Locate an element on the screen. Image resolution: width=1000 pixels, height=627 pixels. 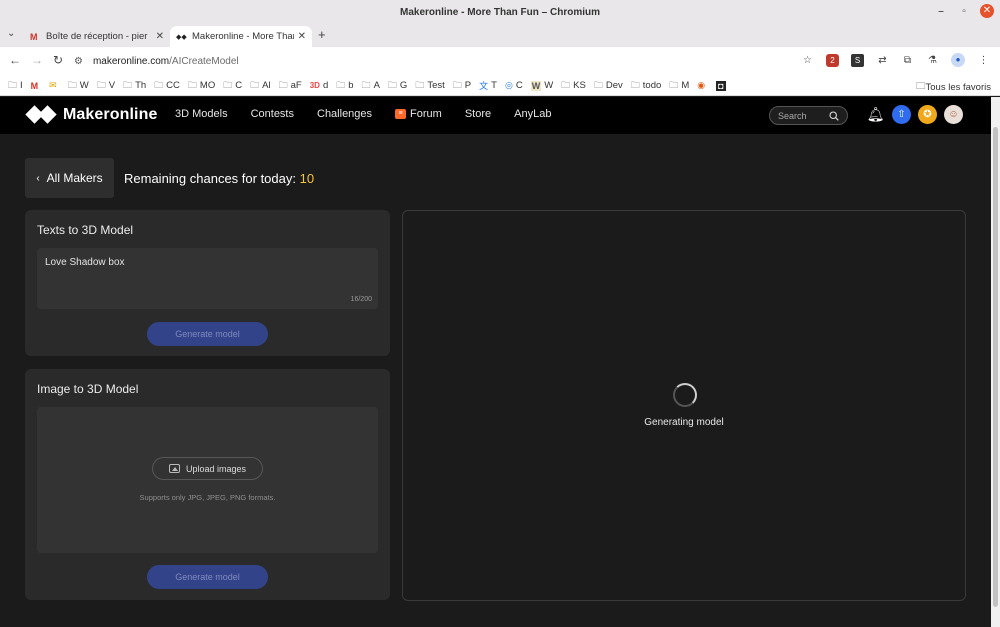
bookmark-item: ✉ is located at coordinates (54, 85).